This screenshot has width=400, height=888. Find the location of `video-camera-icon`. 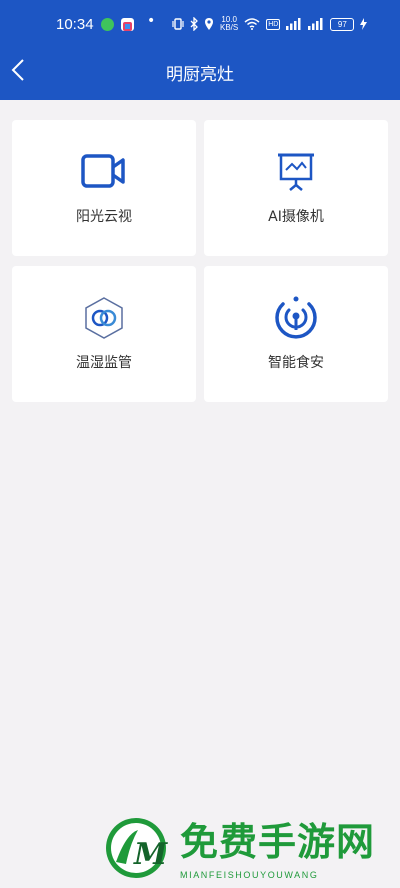

video-camera-icon is located at coordinates (104, 172).